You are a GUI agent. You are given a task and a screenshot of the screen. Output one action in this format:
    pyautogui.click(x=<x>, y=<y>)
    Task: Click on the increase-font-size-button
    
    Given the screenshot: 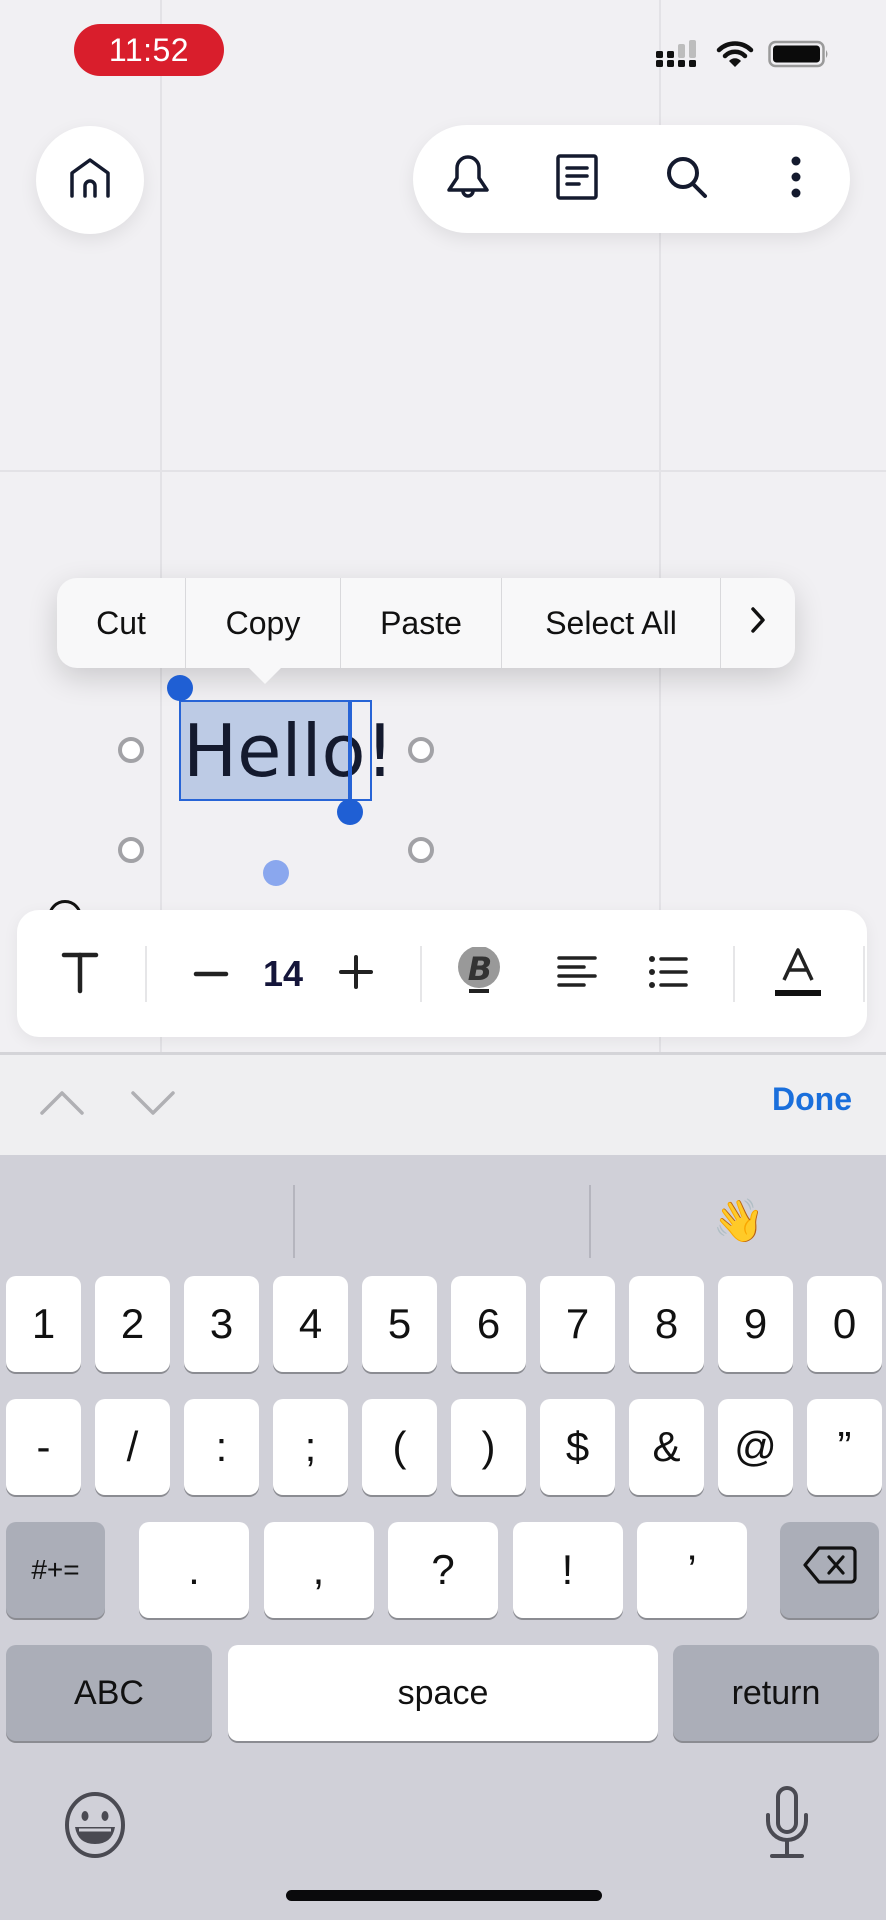 What is the action you would take?
    pyautogui.click(x=356, y=974)
    